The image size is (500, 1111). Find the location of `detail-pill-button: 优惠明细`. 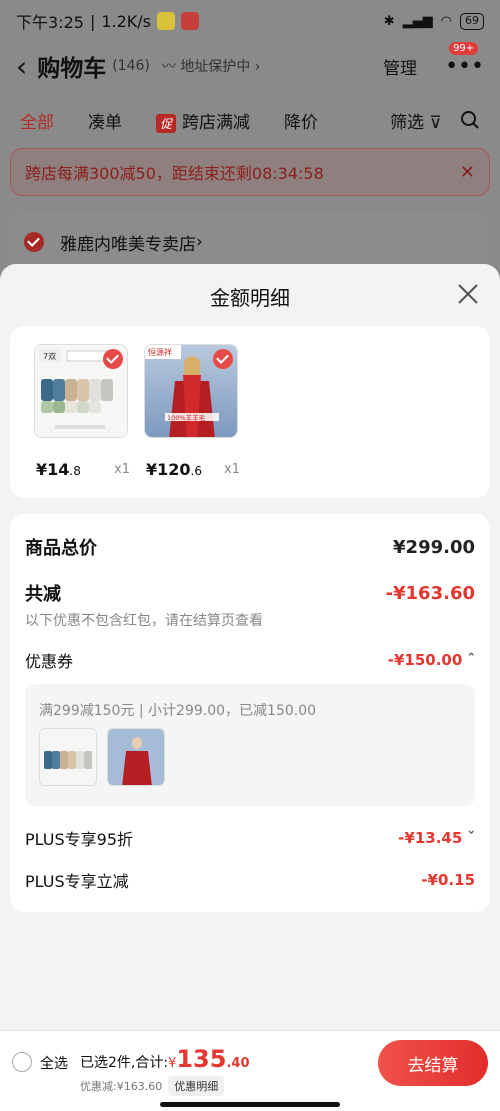

detail-pill-button: 优惠明细 is located at coordinates (196, 1086).